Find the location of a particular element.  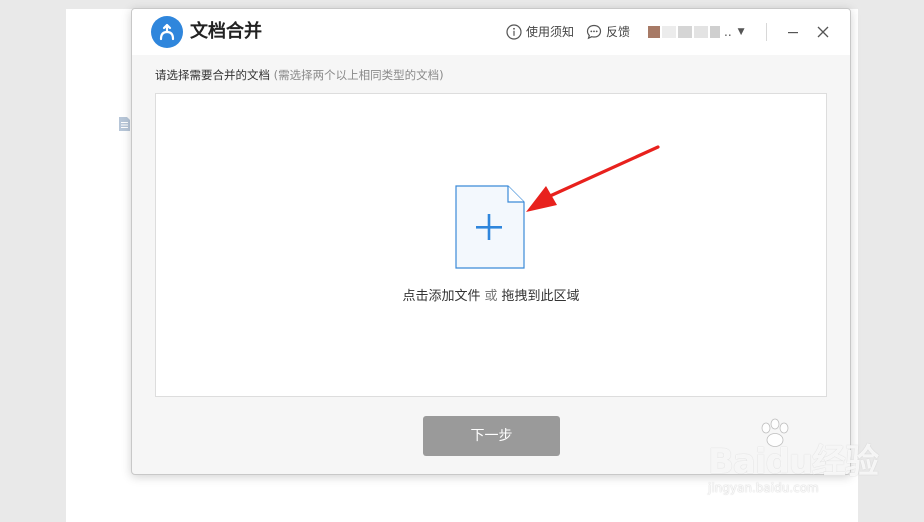

minimize-icon is located at coordinates (793, 33).